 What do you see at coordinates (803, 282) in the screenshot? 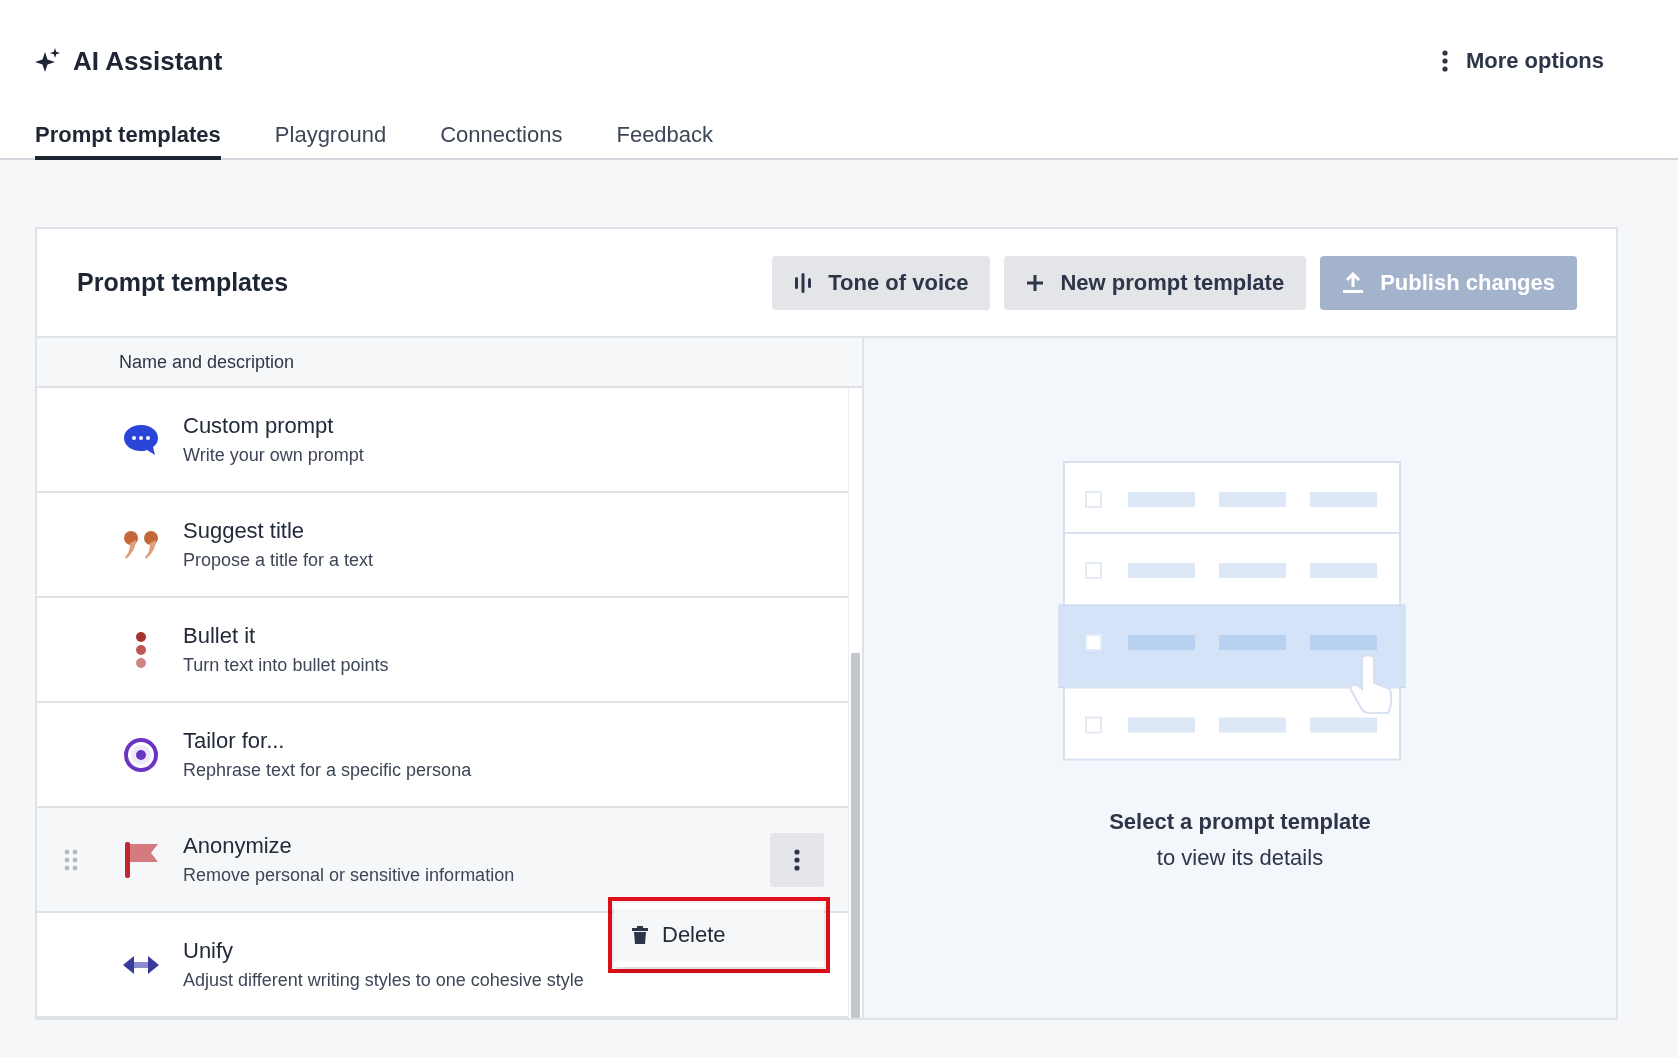
I see `sound-bars-icon` at bounding box center [803, 282].